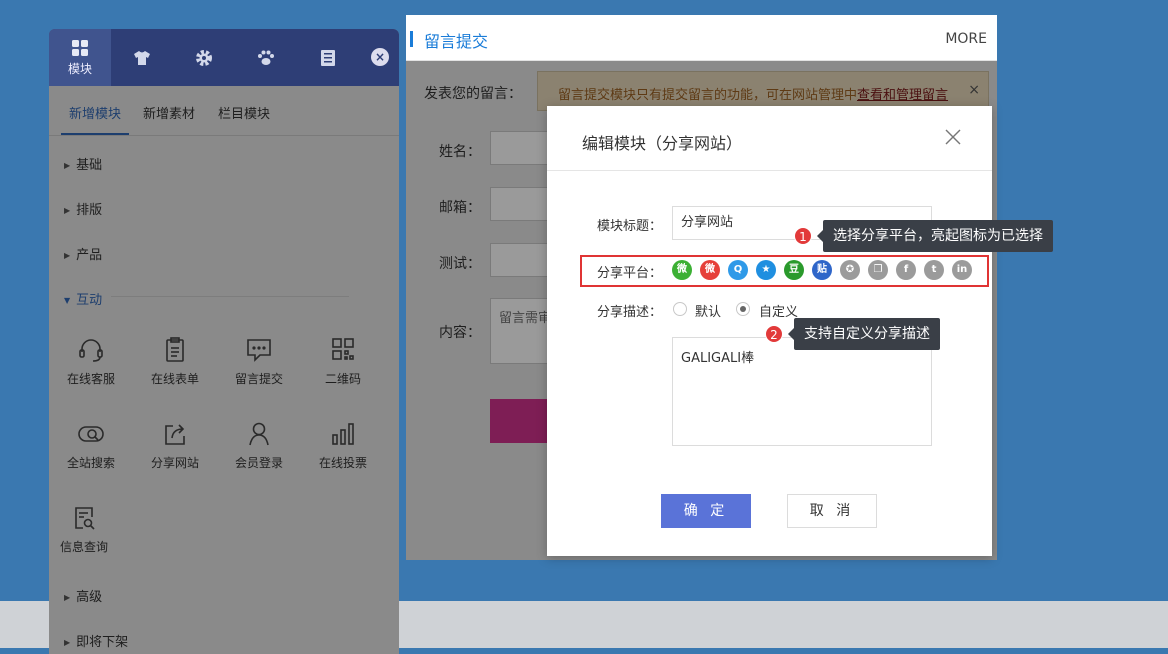 This screenshot has height=654, width=1168. I want to click on subtab-active-indicator, so click(95, 134).